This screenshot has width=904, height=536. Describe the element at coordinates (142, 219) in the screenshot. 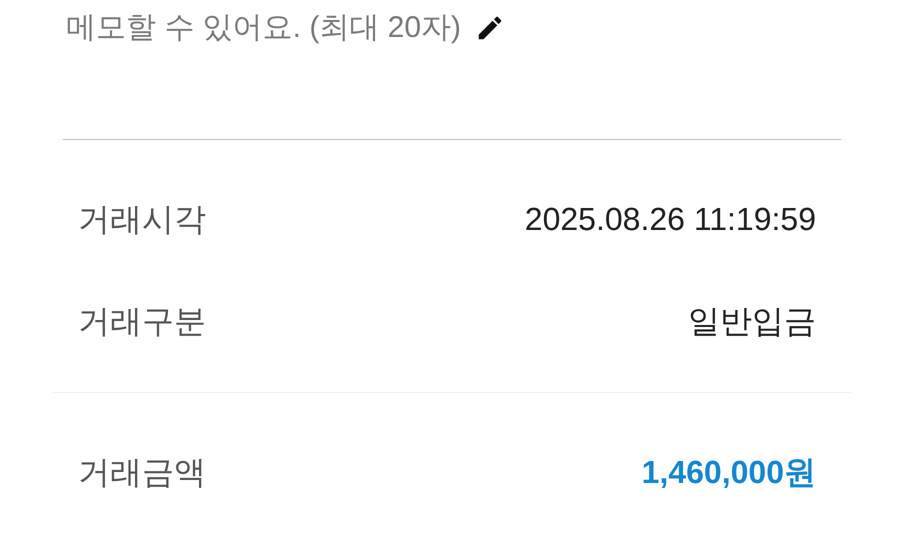

I see `detail-label: 거래시각` at that location.